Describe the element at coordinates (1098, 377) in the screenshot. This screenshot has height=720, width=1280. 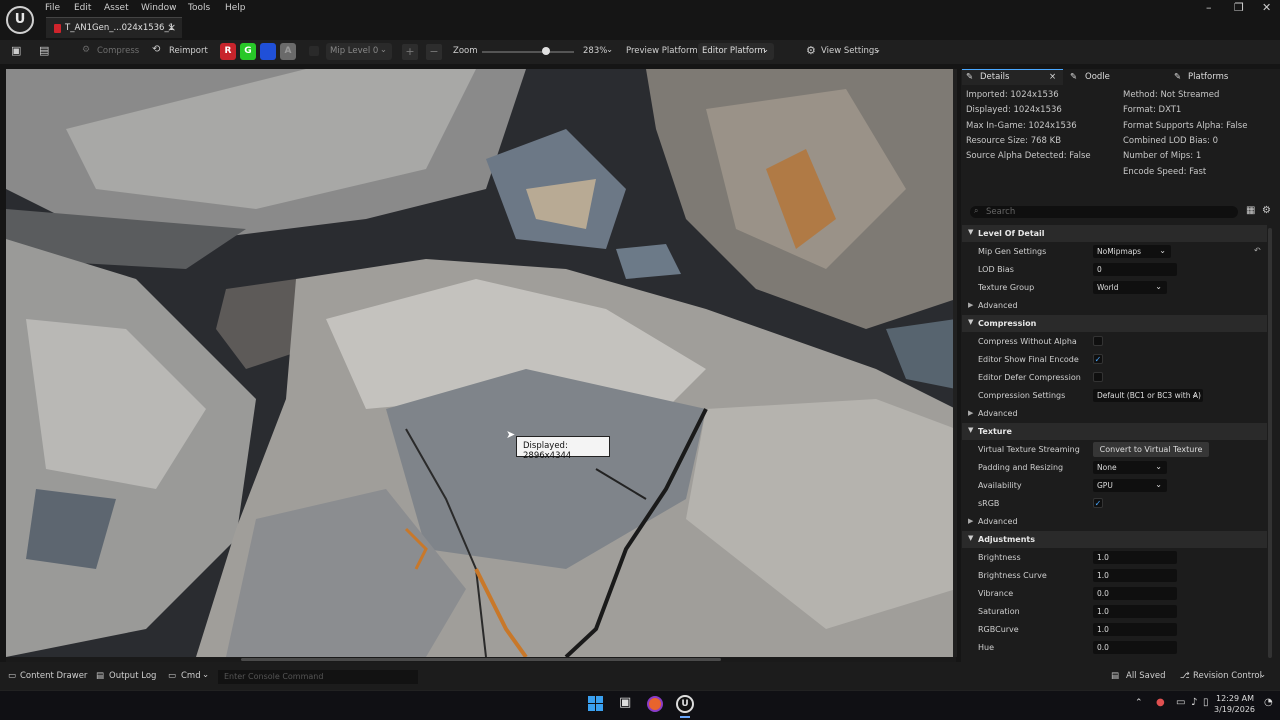
I see `editor-defer-compression-checkbox` at that location.